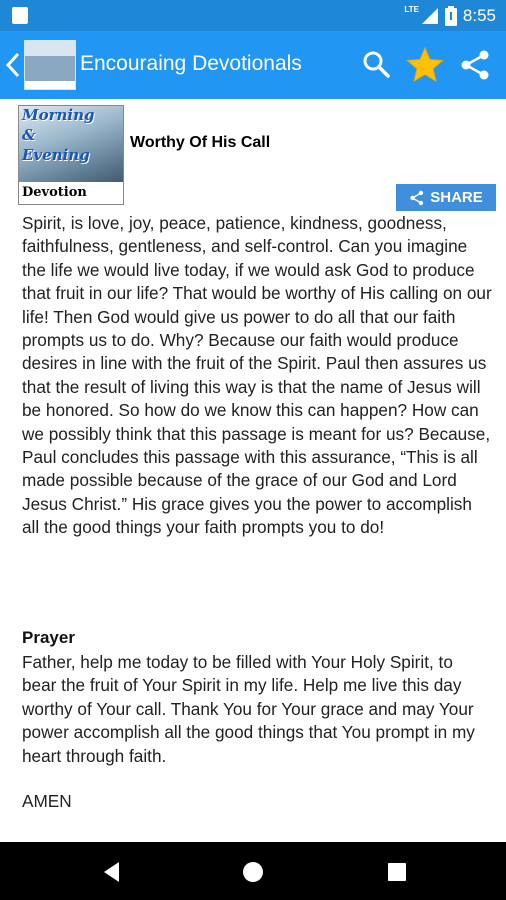  What do you see at coordinates (377, 65) in the screenshot?
I see `search-icon` at bounding box center [377, 65].